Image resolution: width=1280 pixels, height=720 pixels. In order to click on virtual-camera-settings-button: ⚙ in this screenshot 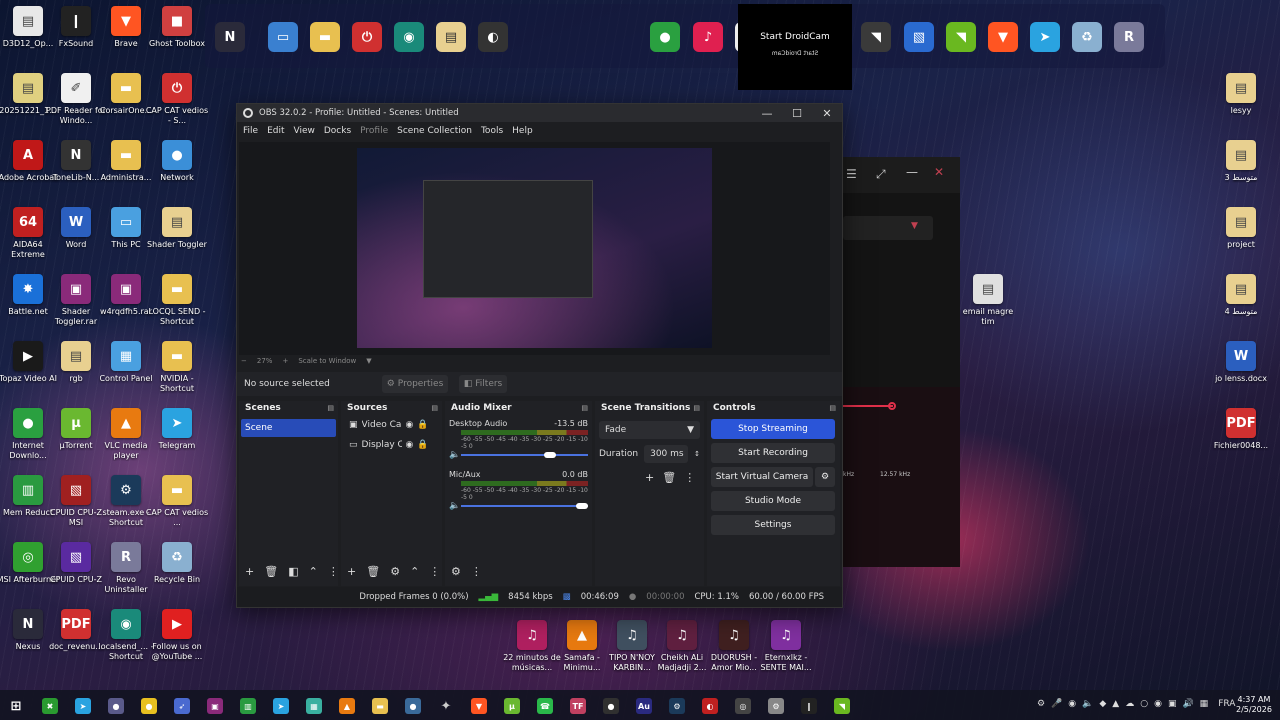, I will do `click(825, 477)`.